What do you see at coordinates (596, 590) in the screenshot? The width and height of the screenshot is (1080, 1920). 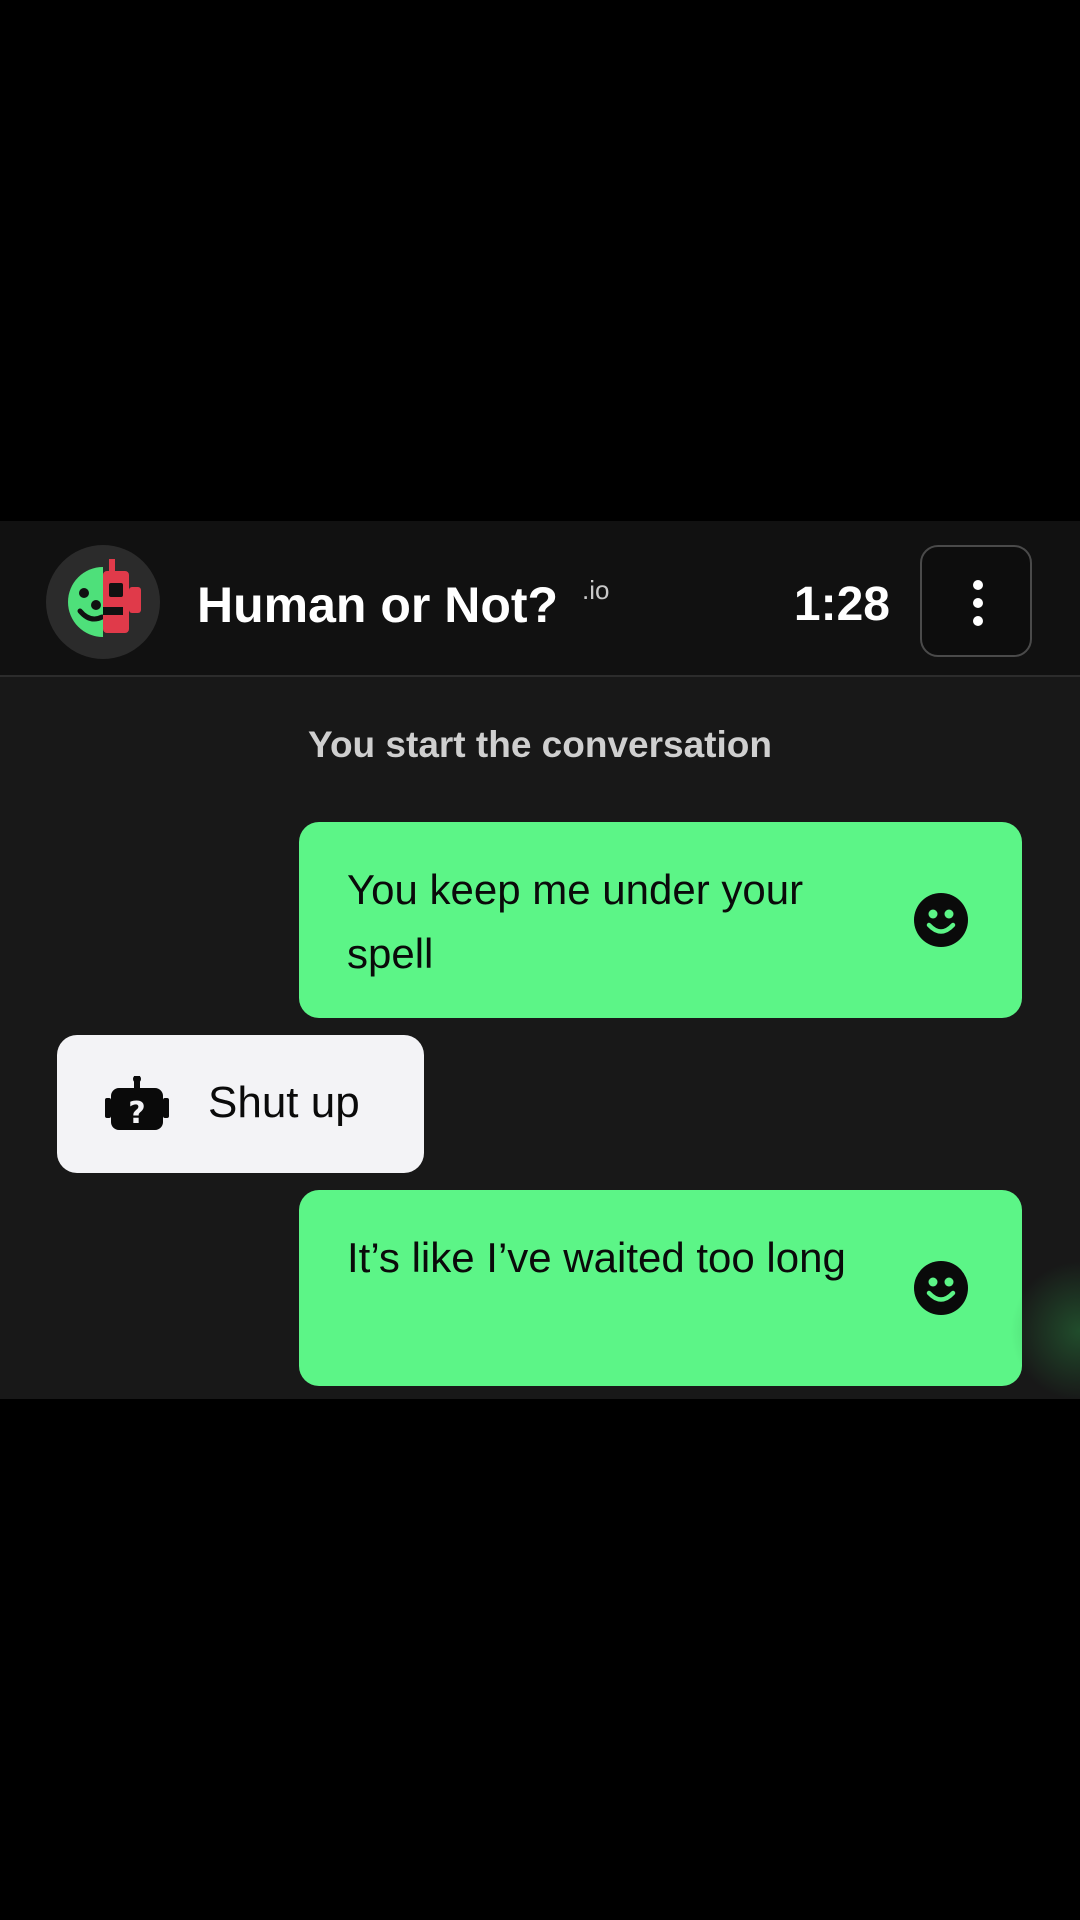 I see `app-title-suffix: .io` at bounding box center [596, 590].